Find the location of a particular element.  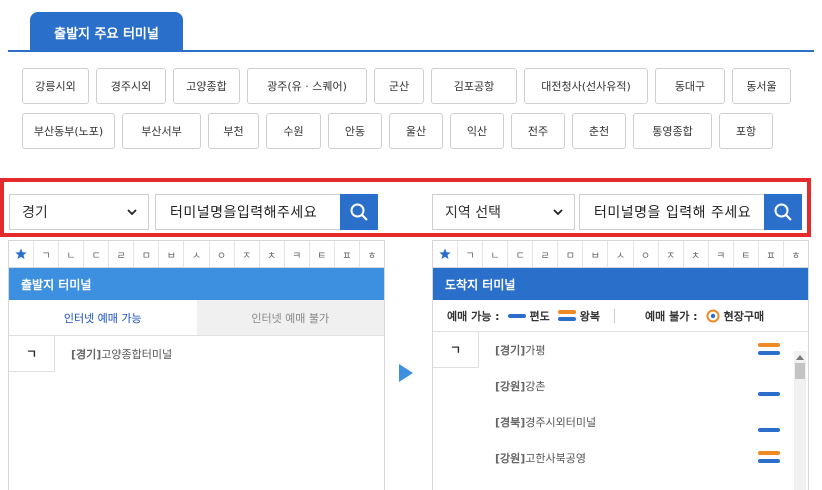

terminal-button: 동대구 is located at coordinates (690, 86).